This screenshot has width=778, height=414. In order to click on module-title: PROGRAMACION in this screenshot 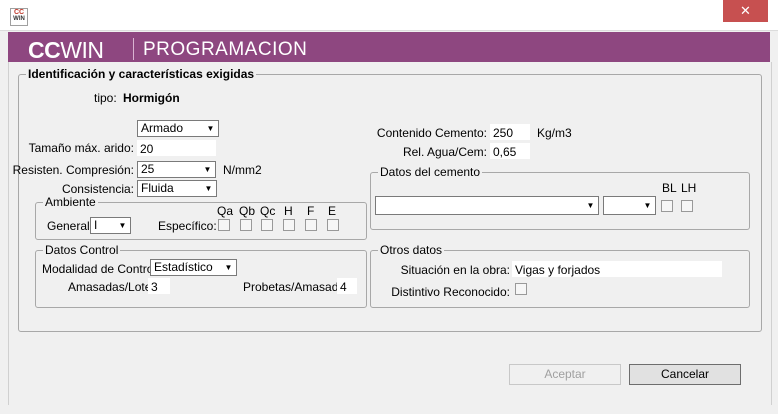, I will do `click(225, 49)`.